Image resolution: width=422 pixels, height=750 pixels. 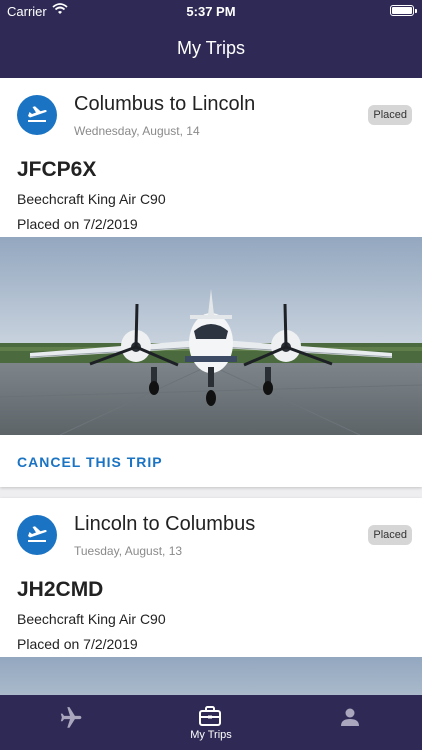 I want to click on battery-icon, so click(x=403, y=10).